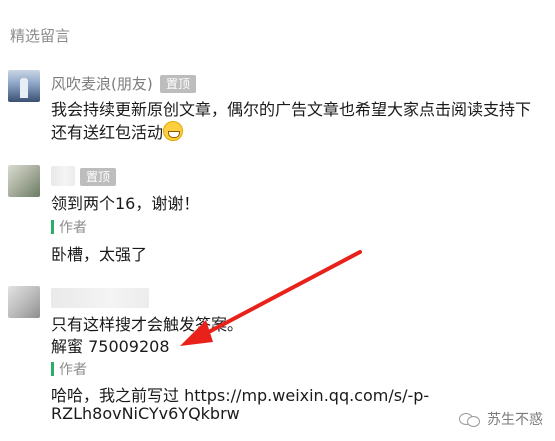  What do you see at coordinates (281, 293) in the screenshot?
I see `arrow-shaft` at bounding box center [281, 293].